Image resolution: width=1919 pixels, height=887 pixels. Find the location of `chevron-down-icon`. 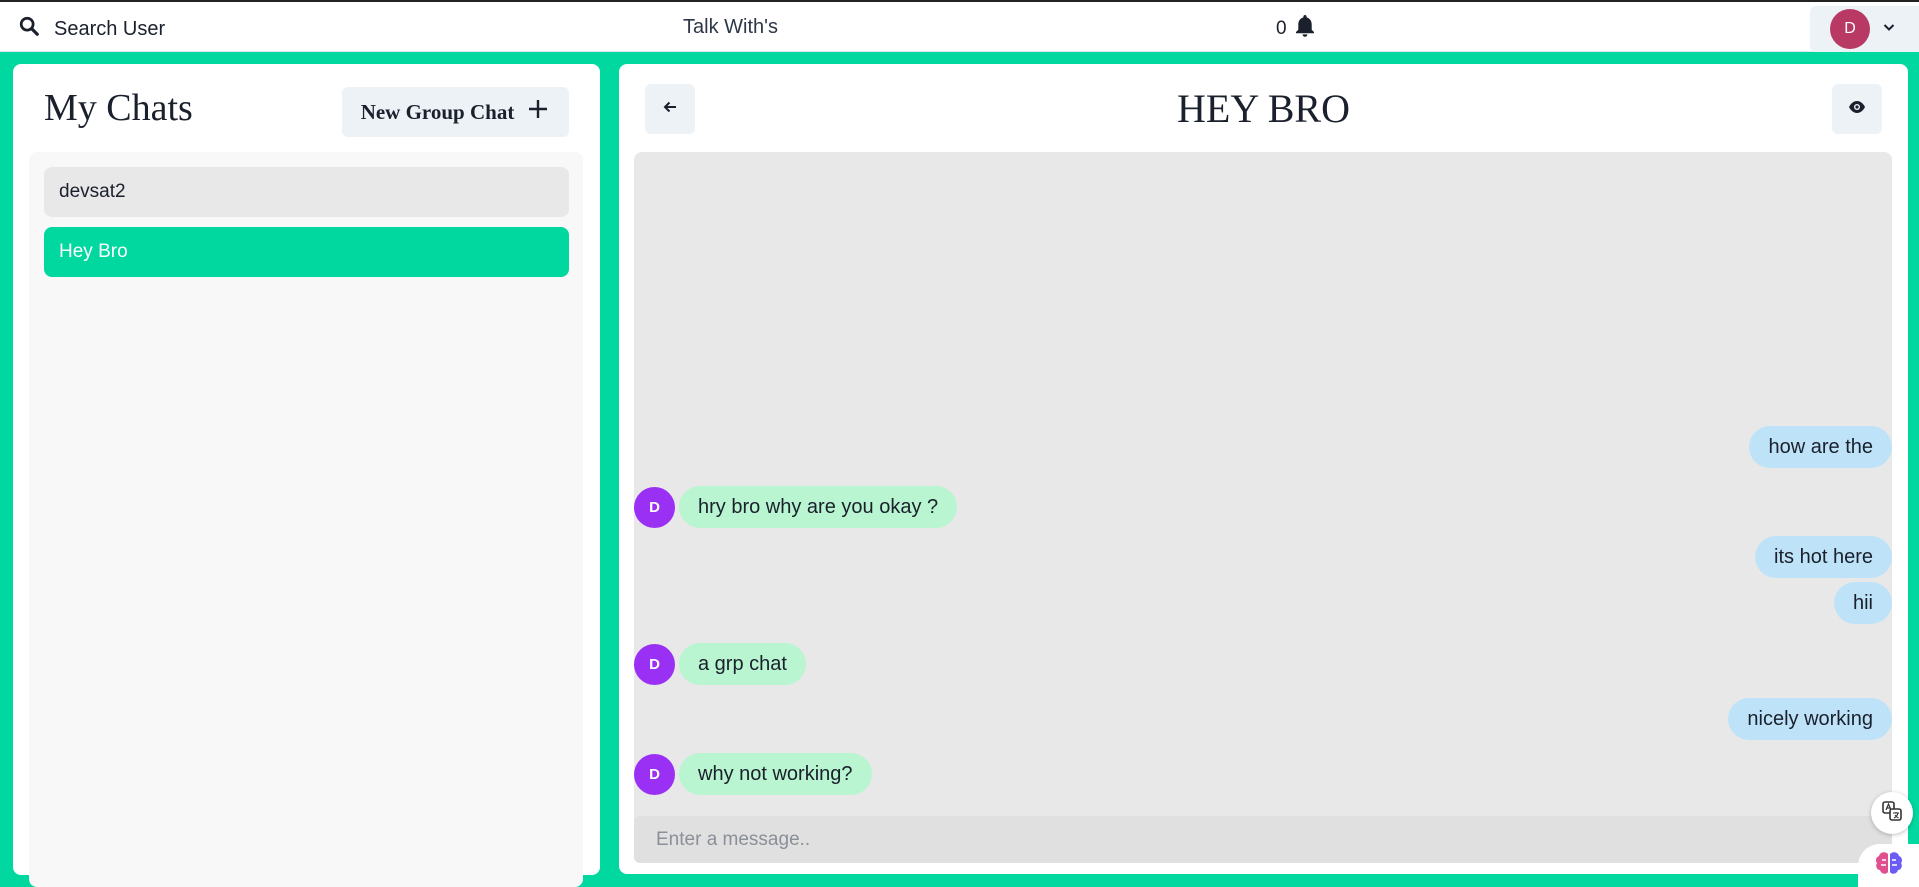

chevron-down-icon is located at coordinates (1889, 29).